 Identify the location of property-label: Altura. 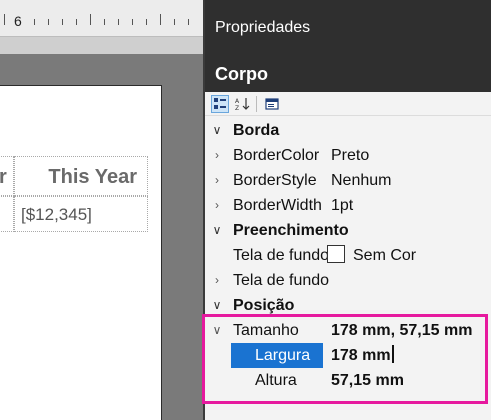
(276, 380).